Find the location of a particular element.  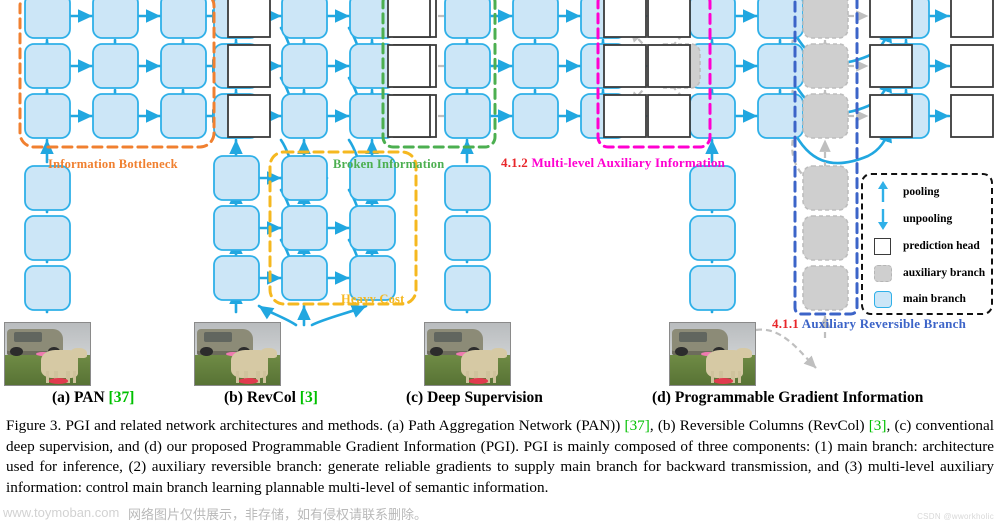

annotation-multi-level-auxiliary-information: 4.1.2 Multi-level Auxiliary Information is located at coordinates (613, 163).